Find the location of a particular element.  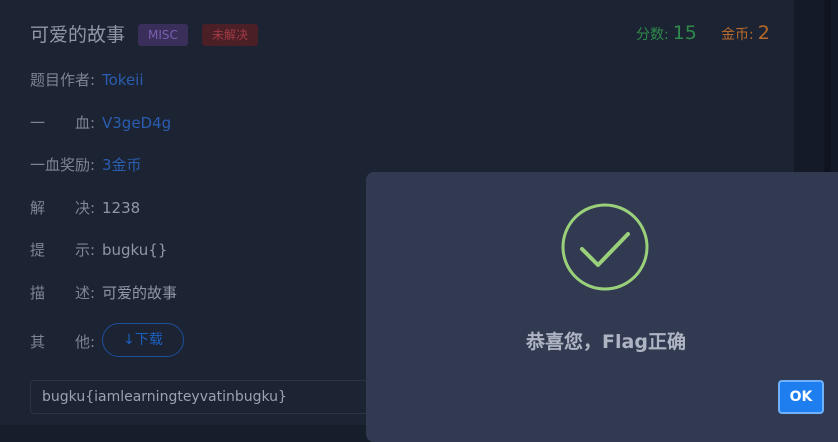

download-button: ↓下载 is located at coordinates (143, 340).